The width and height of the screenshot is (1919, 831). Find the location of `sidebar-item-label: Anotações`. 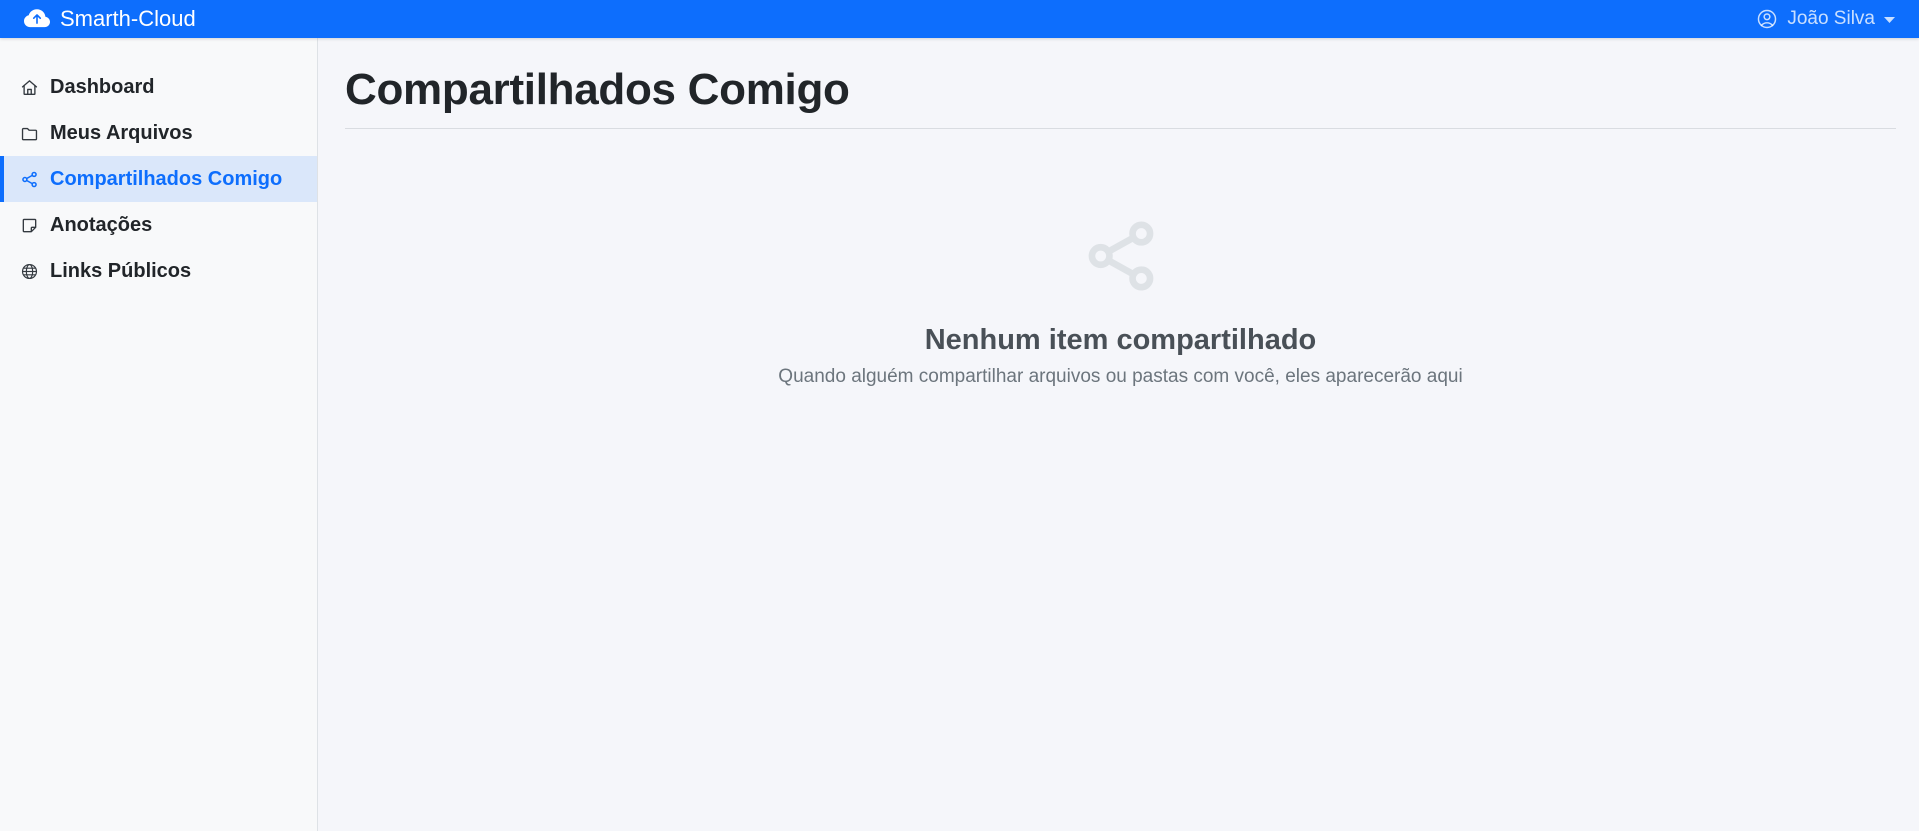

sidebar-item-label: Anotações is located at coordinates (101, 225).